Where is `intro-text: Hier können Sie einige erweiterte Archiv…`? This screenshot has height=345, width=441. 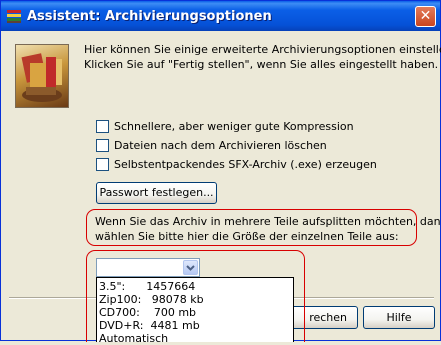 intro-text: Hier können Sie einige erweiterte Archiv… is located at coordinates (262, 57).